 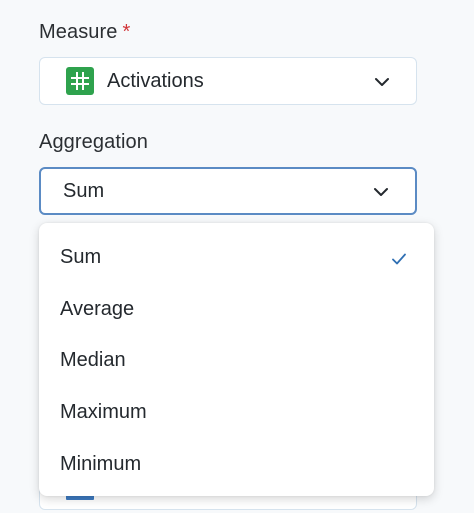 What do you see at coordinates (228, 191) in the screenshot?
I see `aggregation-select: Sum` at bounding box center [228, 191].